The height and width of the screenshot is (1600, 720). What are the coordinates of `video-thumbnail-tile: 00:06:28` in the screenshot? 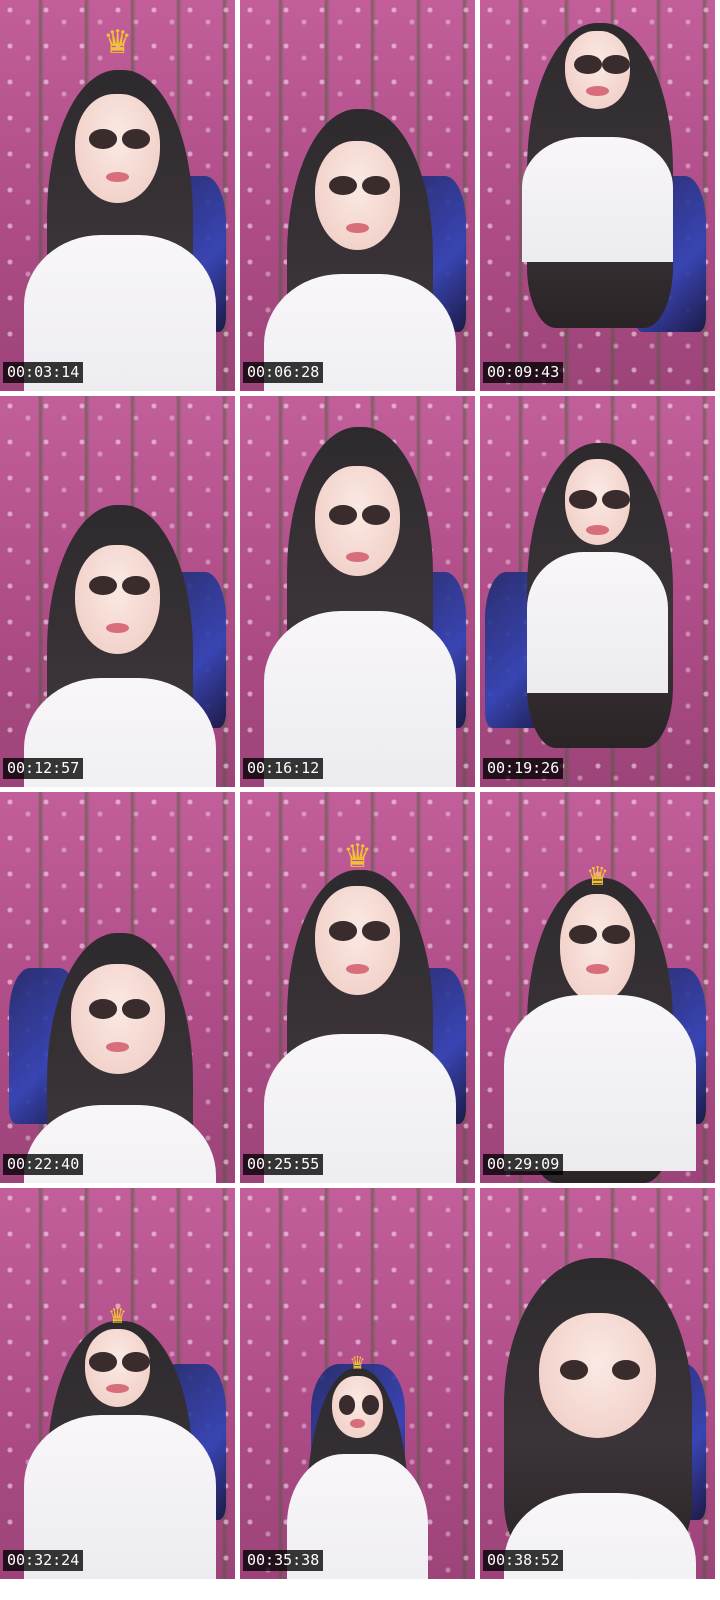 It's located at (357, 195).